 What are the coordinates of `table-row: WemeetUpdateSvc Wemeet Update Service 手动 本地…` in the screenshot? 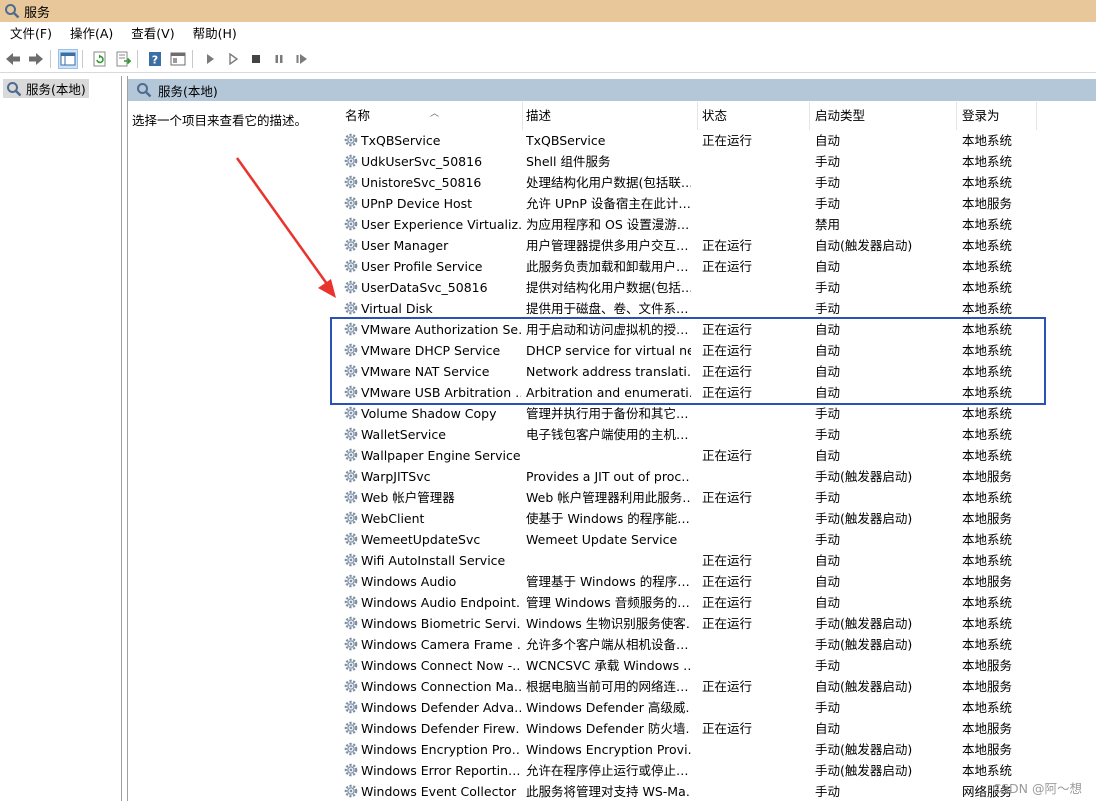 It's located at (715, 539).